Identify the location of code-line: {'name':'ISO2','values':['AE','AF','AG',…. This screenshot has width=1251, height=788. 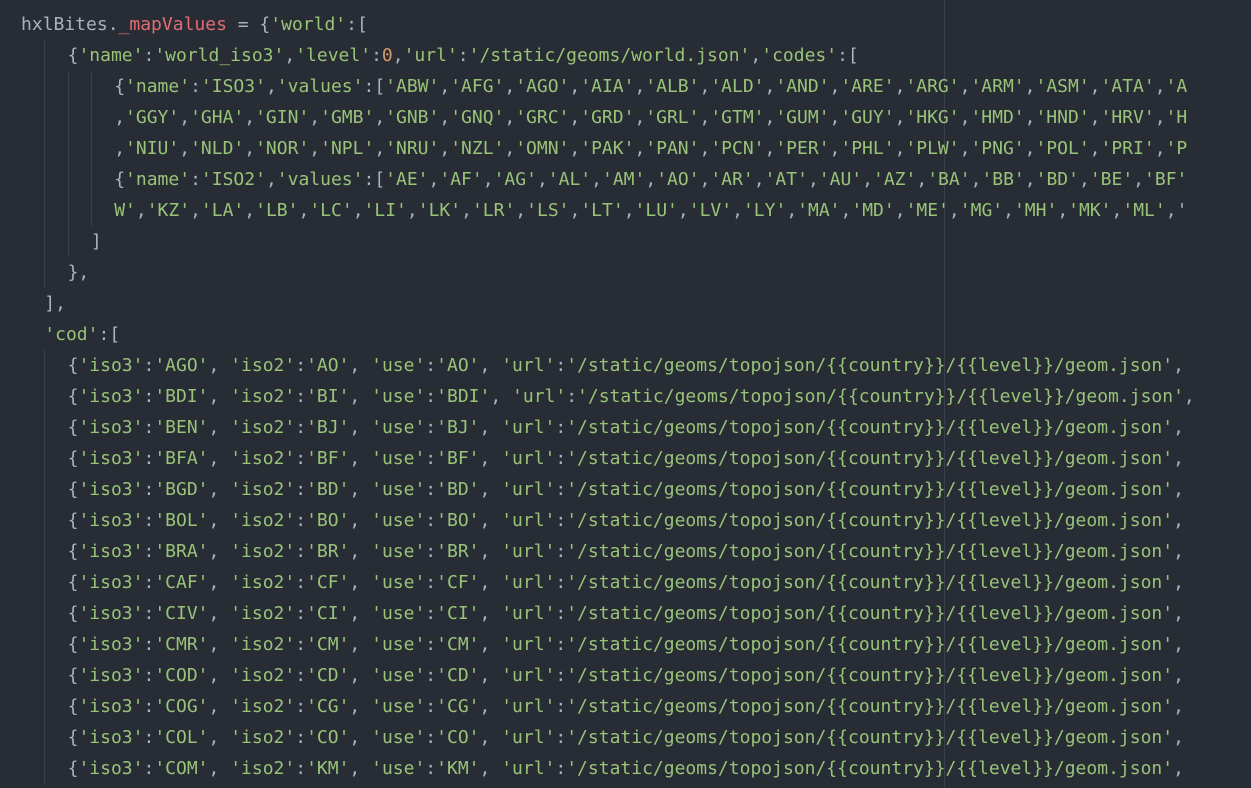
(625, 179).